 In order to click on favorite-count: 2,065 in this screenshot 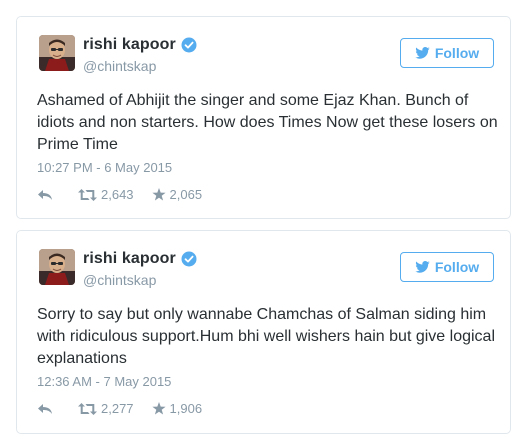, I will do `click(186, 194)`.